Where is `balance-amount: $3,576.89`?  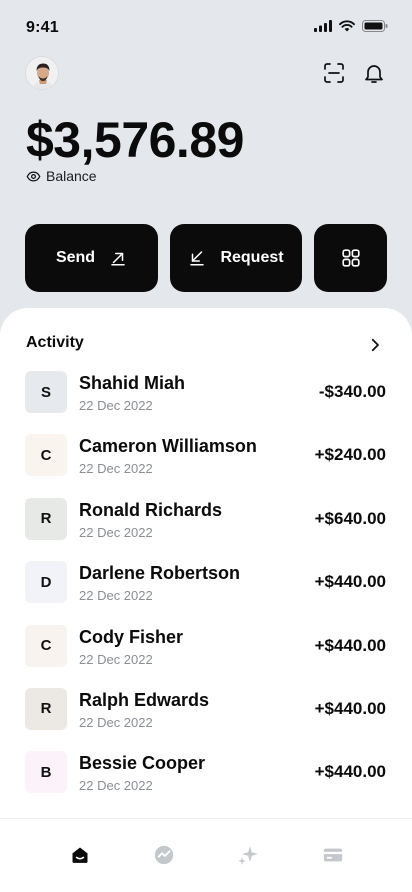 balance-amount: $3,576.89 is located at coordinates (135, 140).